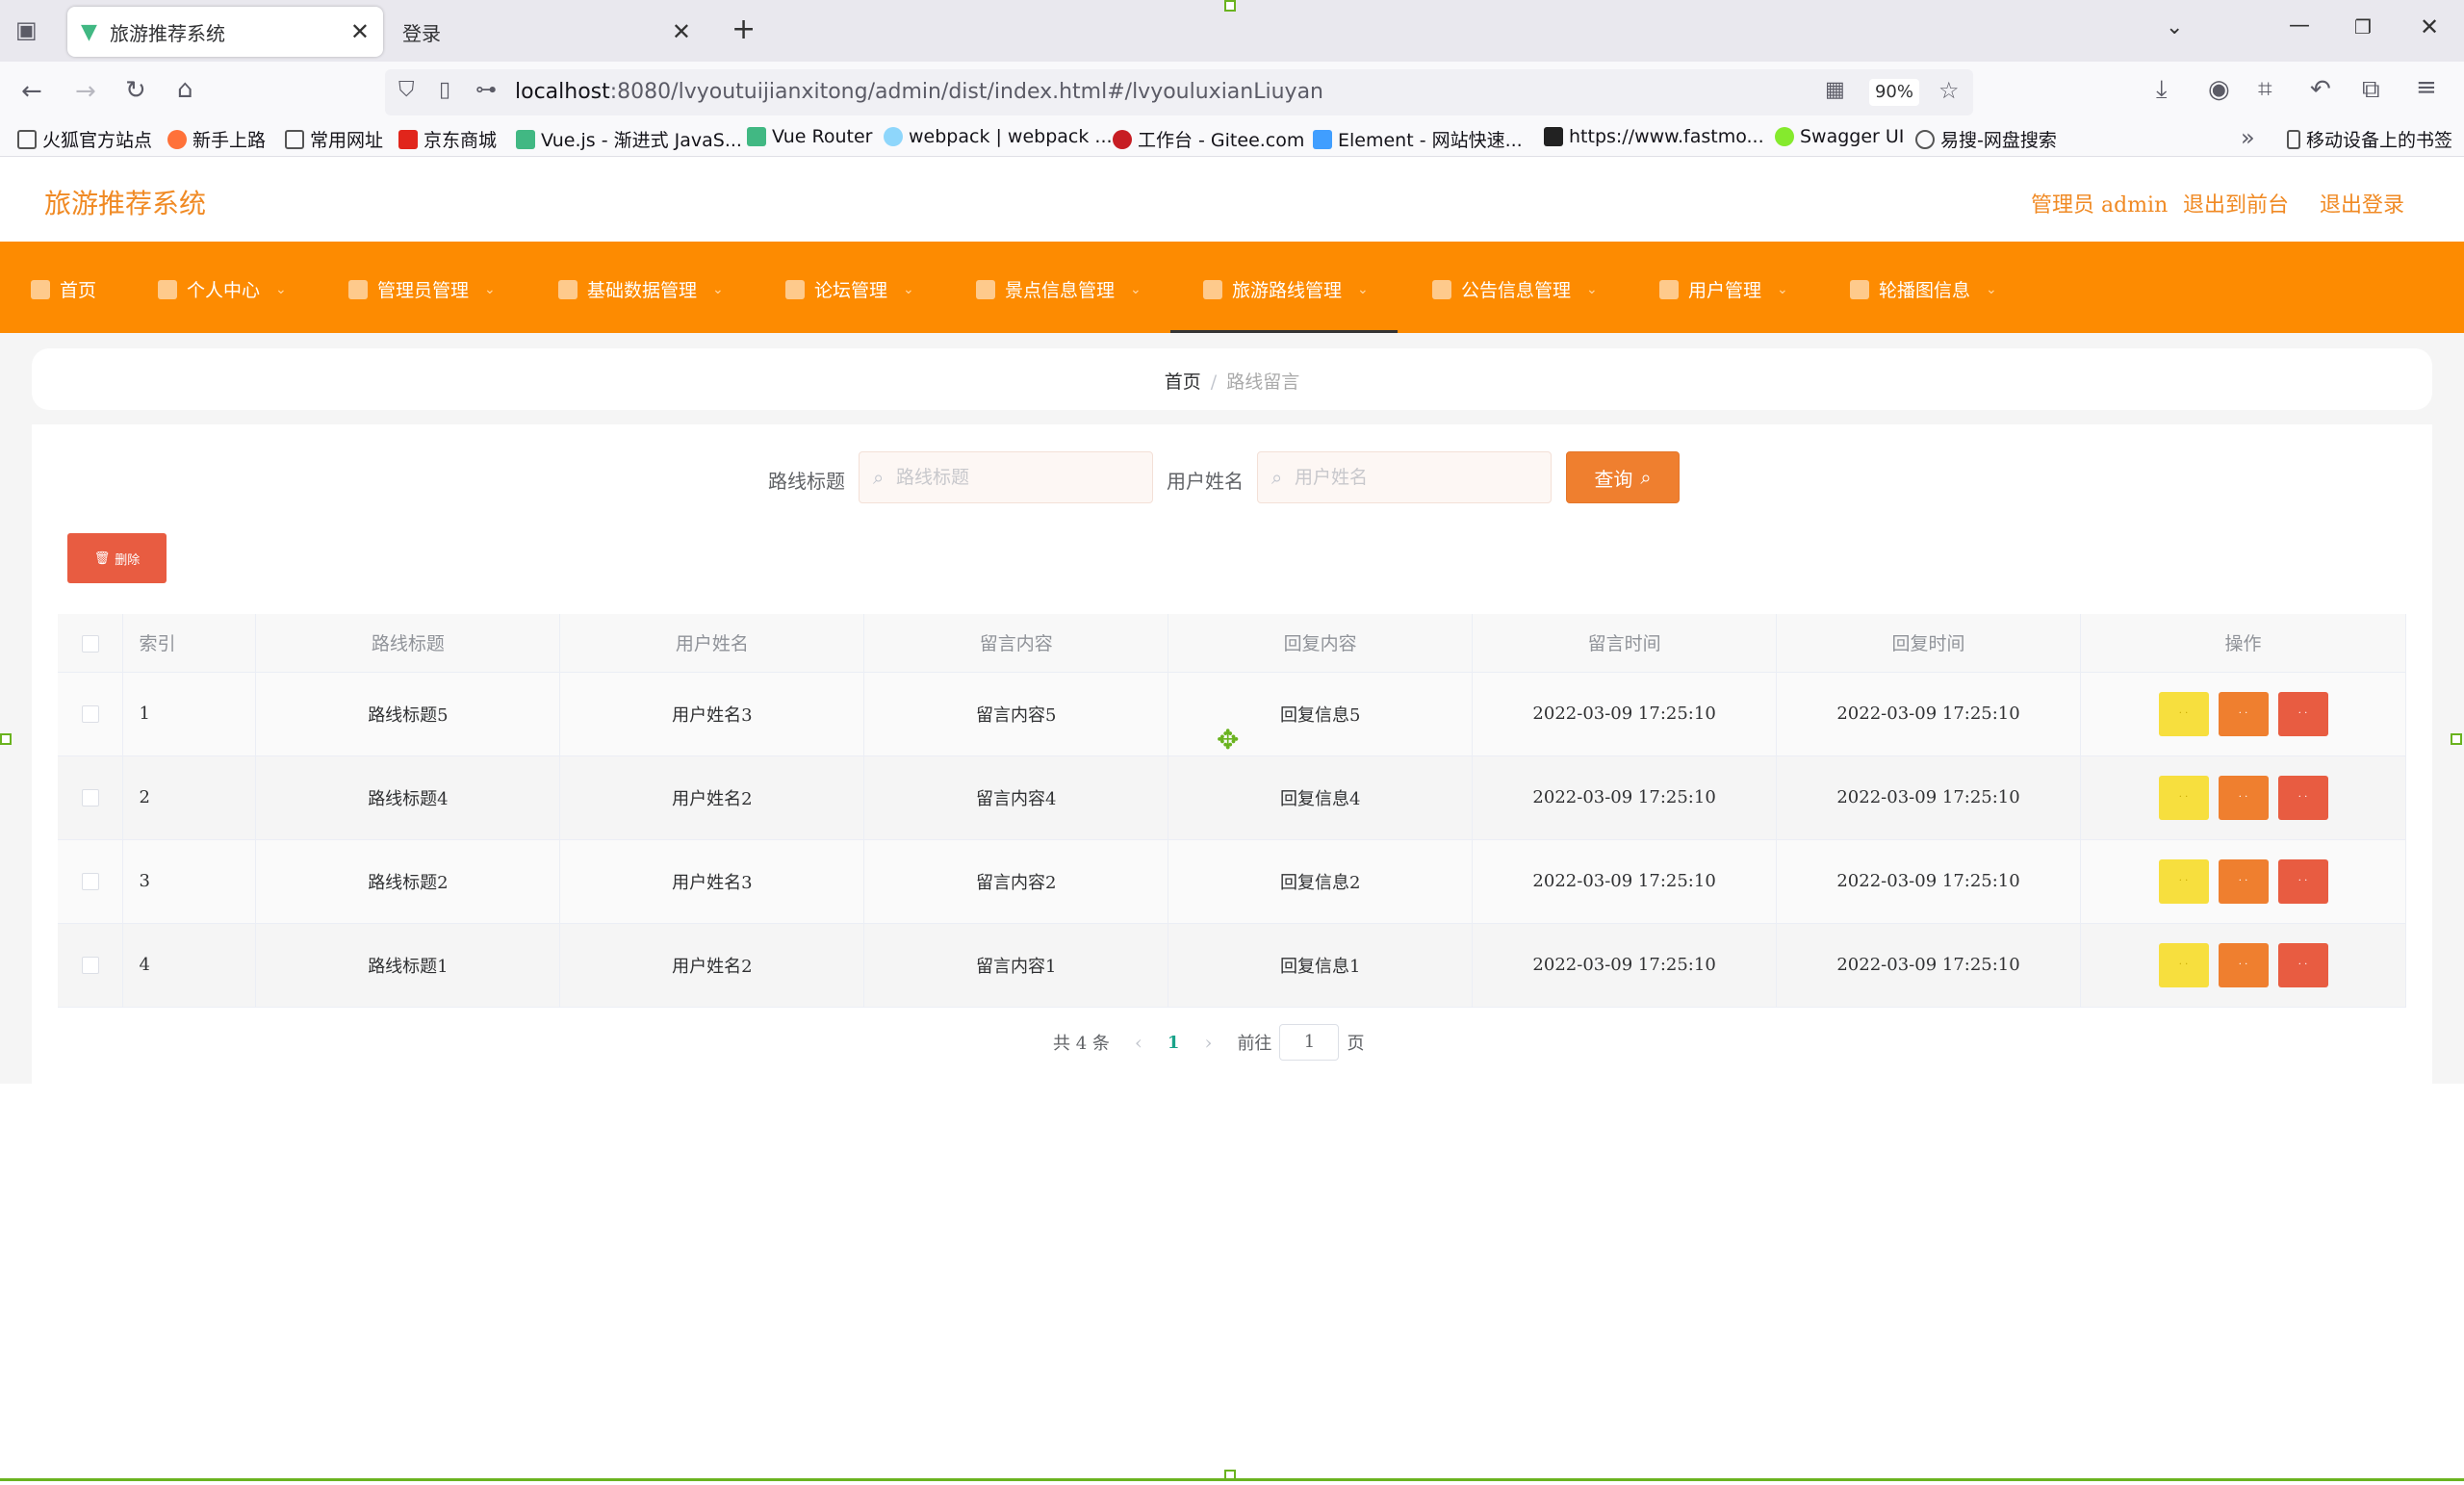 Image resolution: width=2464 pixels, height=1485 pixels. I want to click on bookmark-item: 工作台 - Gitee.com, so click(1208, 139).